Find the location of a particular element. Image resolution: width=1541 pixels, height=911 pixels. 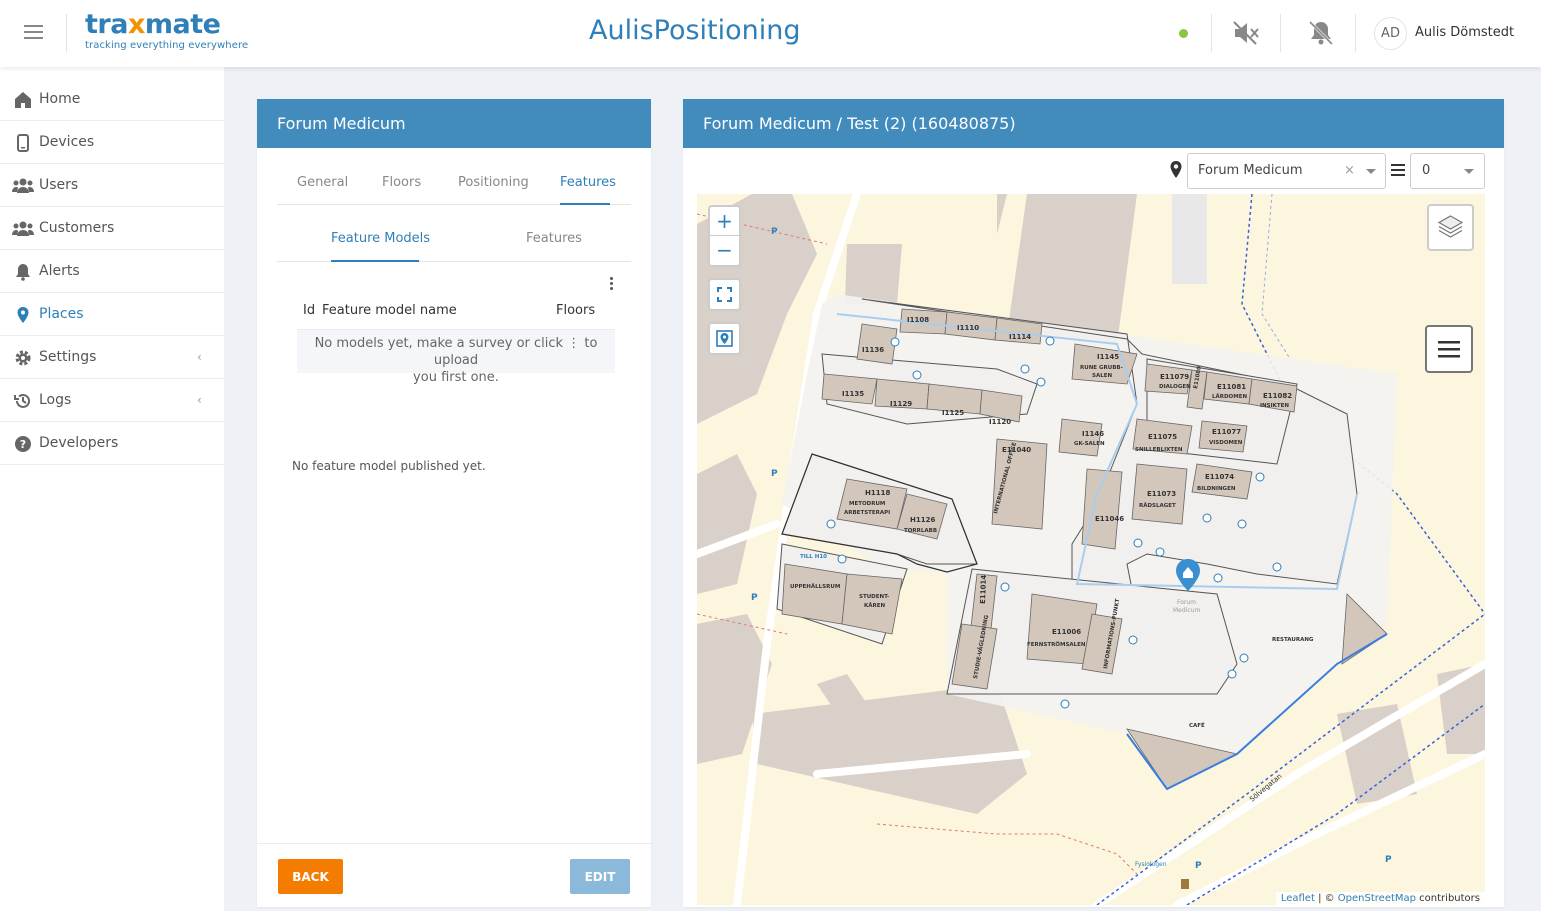

sidebar-item-customers: Customers is located at coordinates (112, 228).